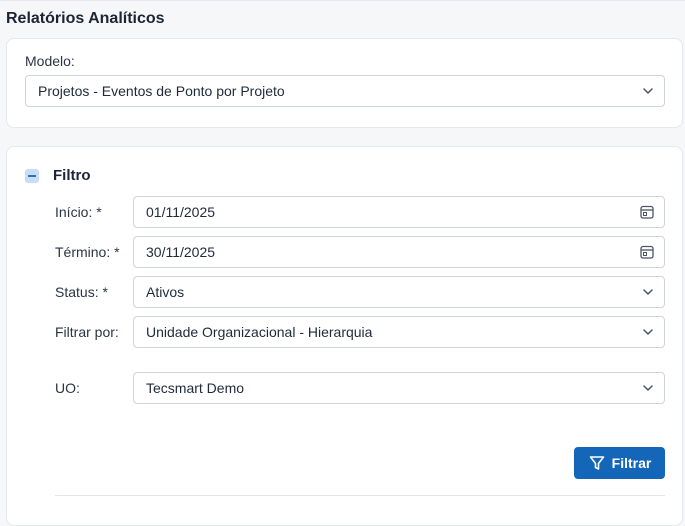 This screenshot has height=526, width=685. I want to click on filter-button: Filtrar, so click(619, 463).